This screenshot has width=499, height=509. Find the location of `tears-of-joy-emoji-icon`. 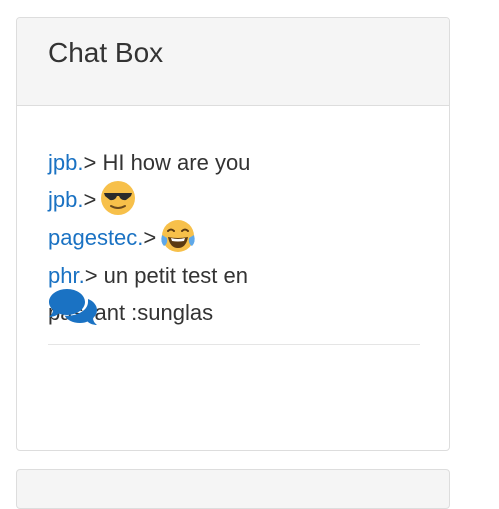

tears-of-joy-emoji-icon is located at coordinates (178, 236).